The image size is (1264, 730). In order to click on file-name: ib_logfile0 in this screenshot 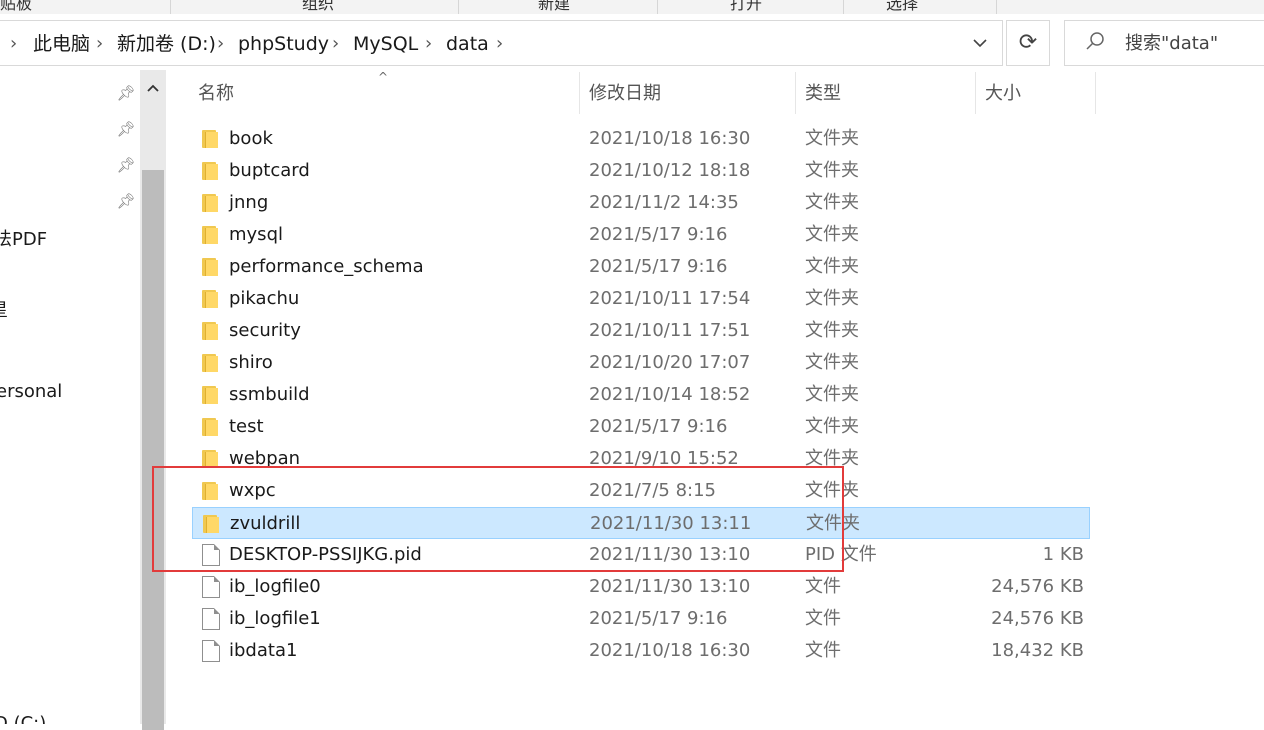, I will do `click(275, 586)`.